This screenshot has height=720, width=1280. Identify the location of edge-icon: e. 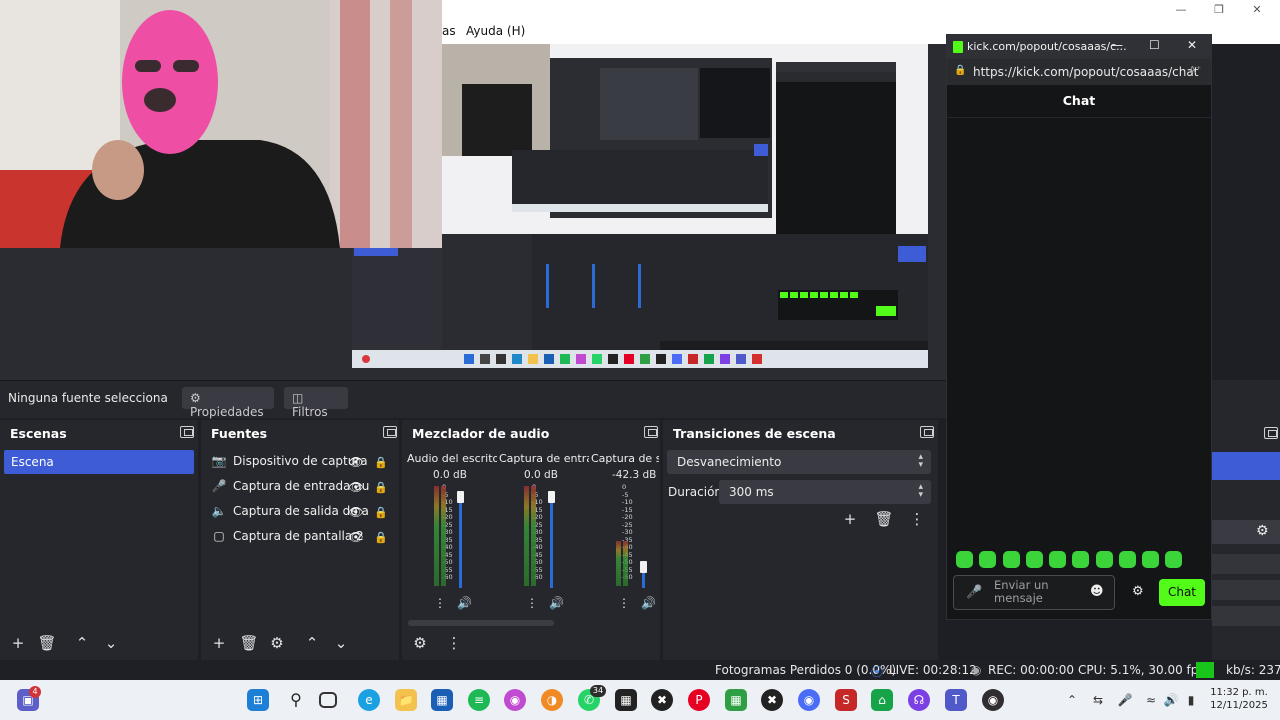
(369, 700).